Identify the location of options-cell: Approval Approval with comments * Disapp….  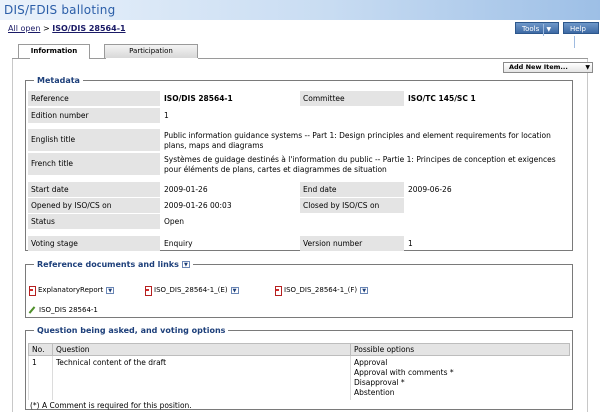
(460, 377).